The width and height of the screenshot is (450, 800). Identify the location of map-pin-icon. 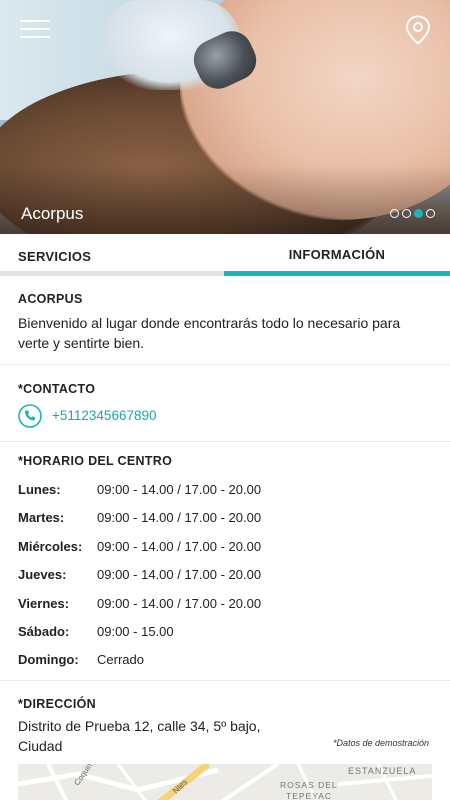
(418, 30).